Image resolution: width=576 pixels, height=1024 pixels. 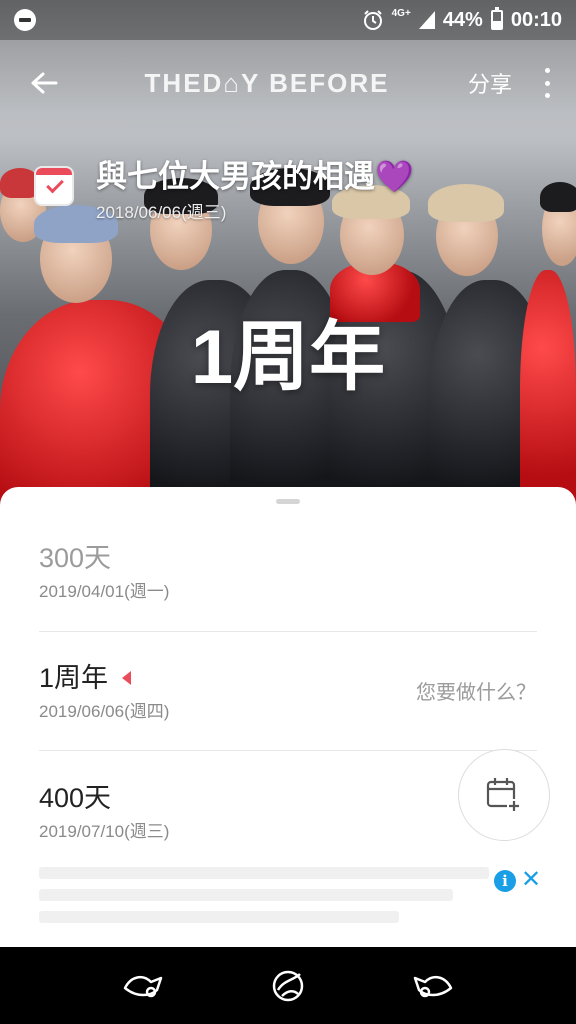 What do you see at coordinates (75, 558) in the screenshot?
I see `milestone-title-text: 300天` at bounding box center [75, 558].